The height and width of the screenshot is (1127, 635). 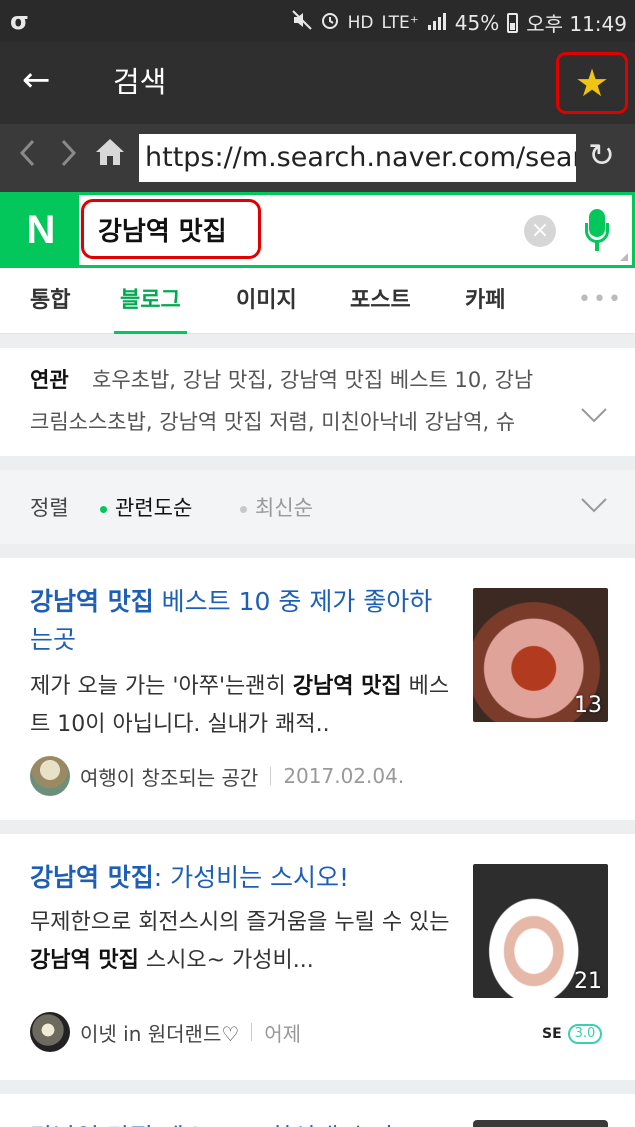 What do you see at coordinates (485, 301) in the screenshot?
I see `tab-cafe: 카페` at bounding box center [485, 301].